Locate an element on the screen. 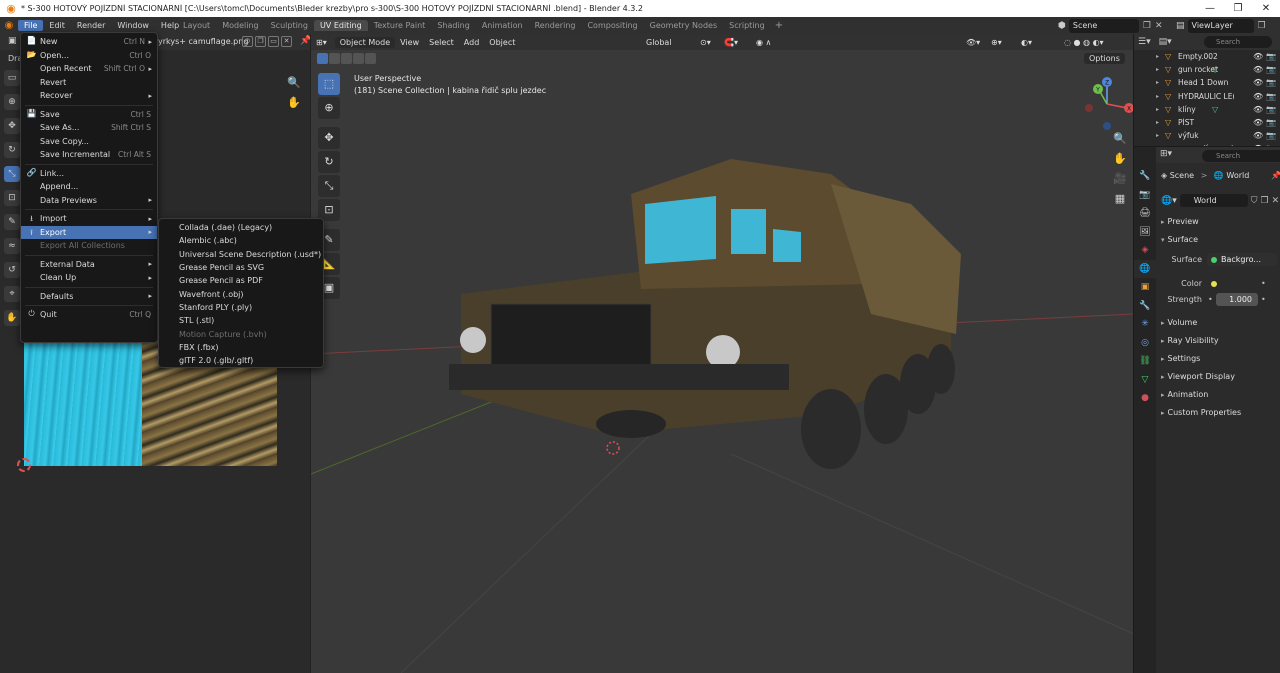  close-button: ✕ is located at coordinates (1266, 8).